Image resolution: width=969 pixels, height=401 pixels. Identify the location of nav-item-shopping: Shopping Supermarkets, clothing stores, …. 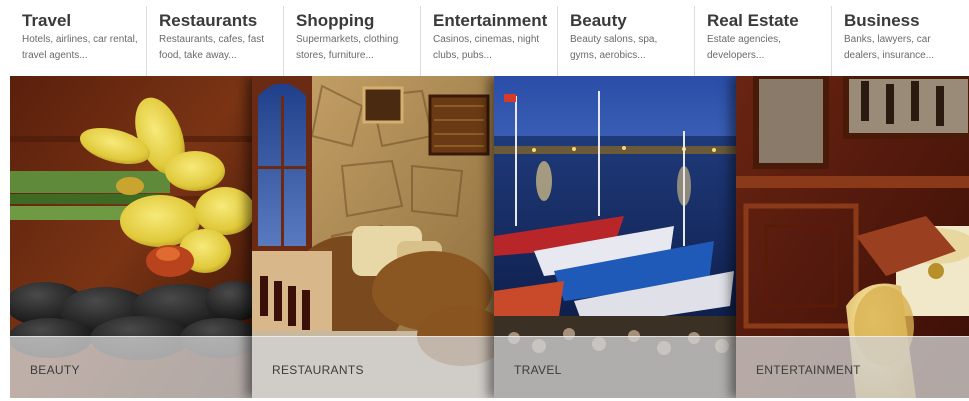
(352, 41).